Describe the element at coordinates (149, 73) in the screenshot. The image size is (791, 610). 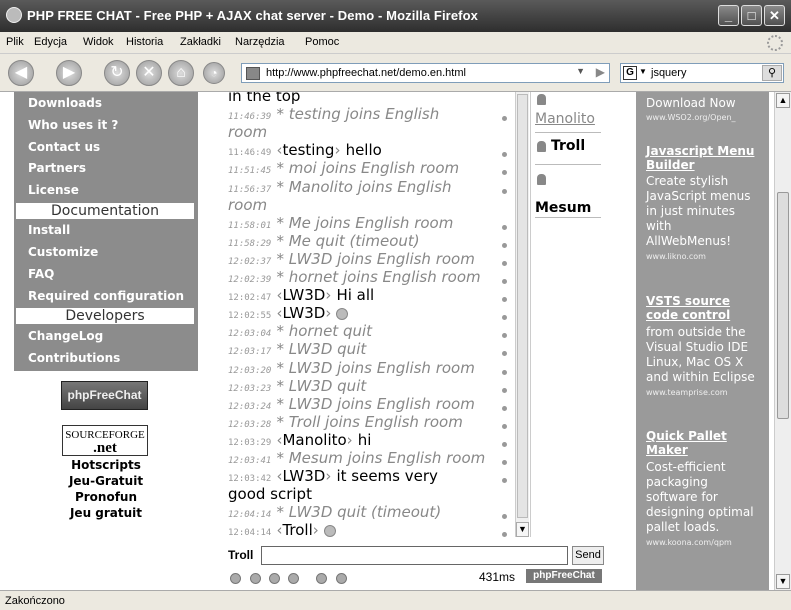
I see `stop-icon: ✕` at that location.